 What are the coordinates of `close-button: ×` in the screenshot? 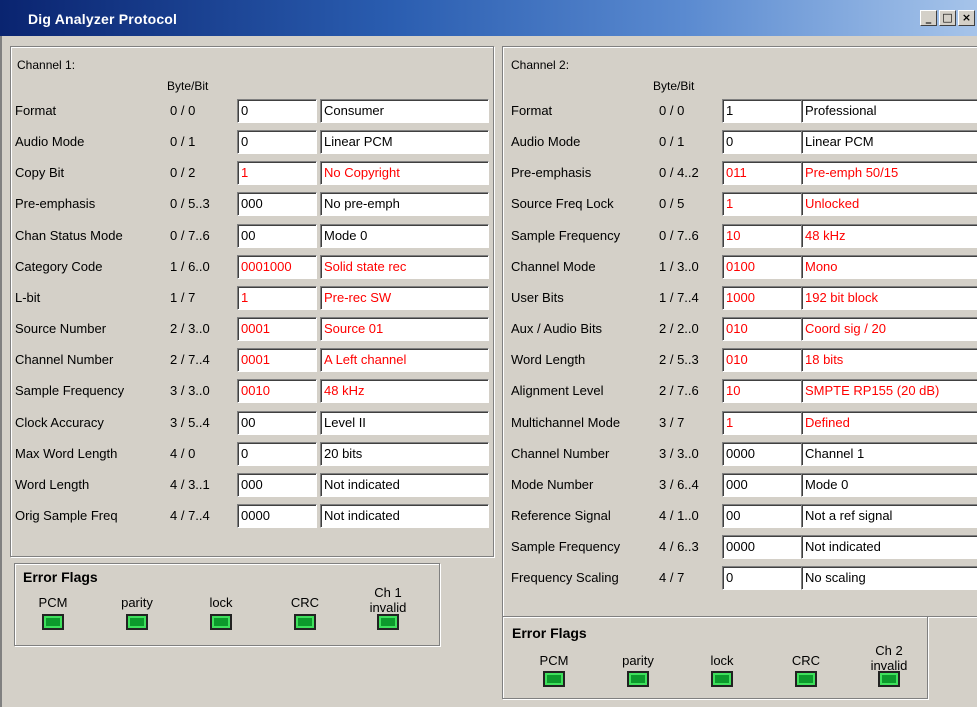 It's located at (966, 18).